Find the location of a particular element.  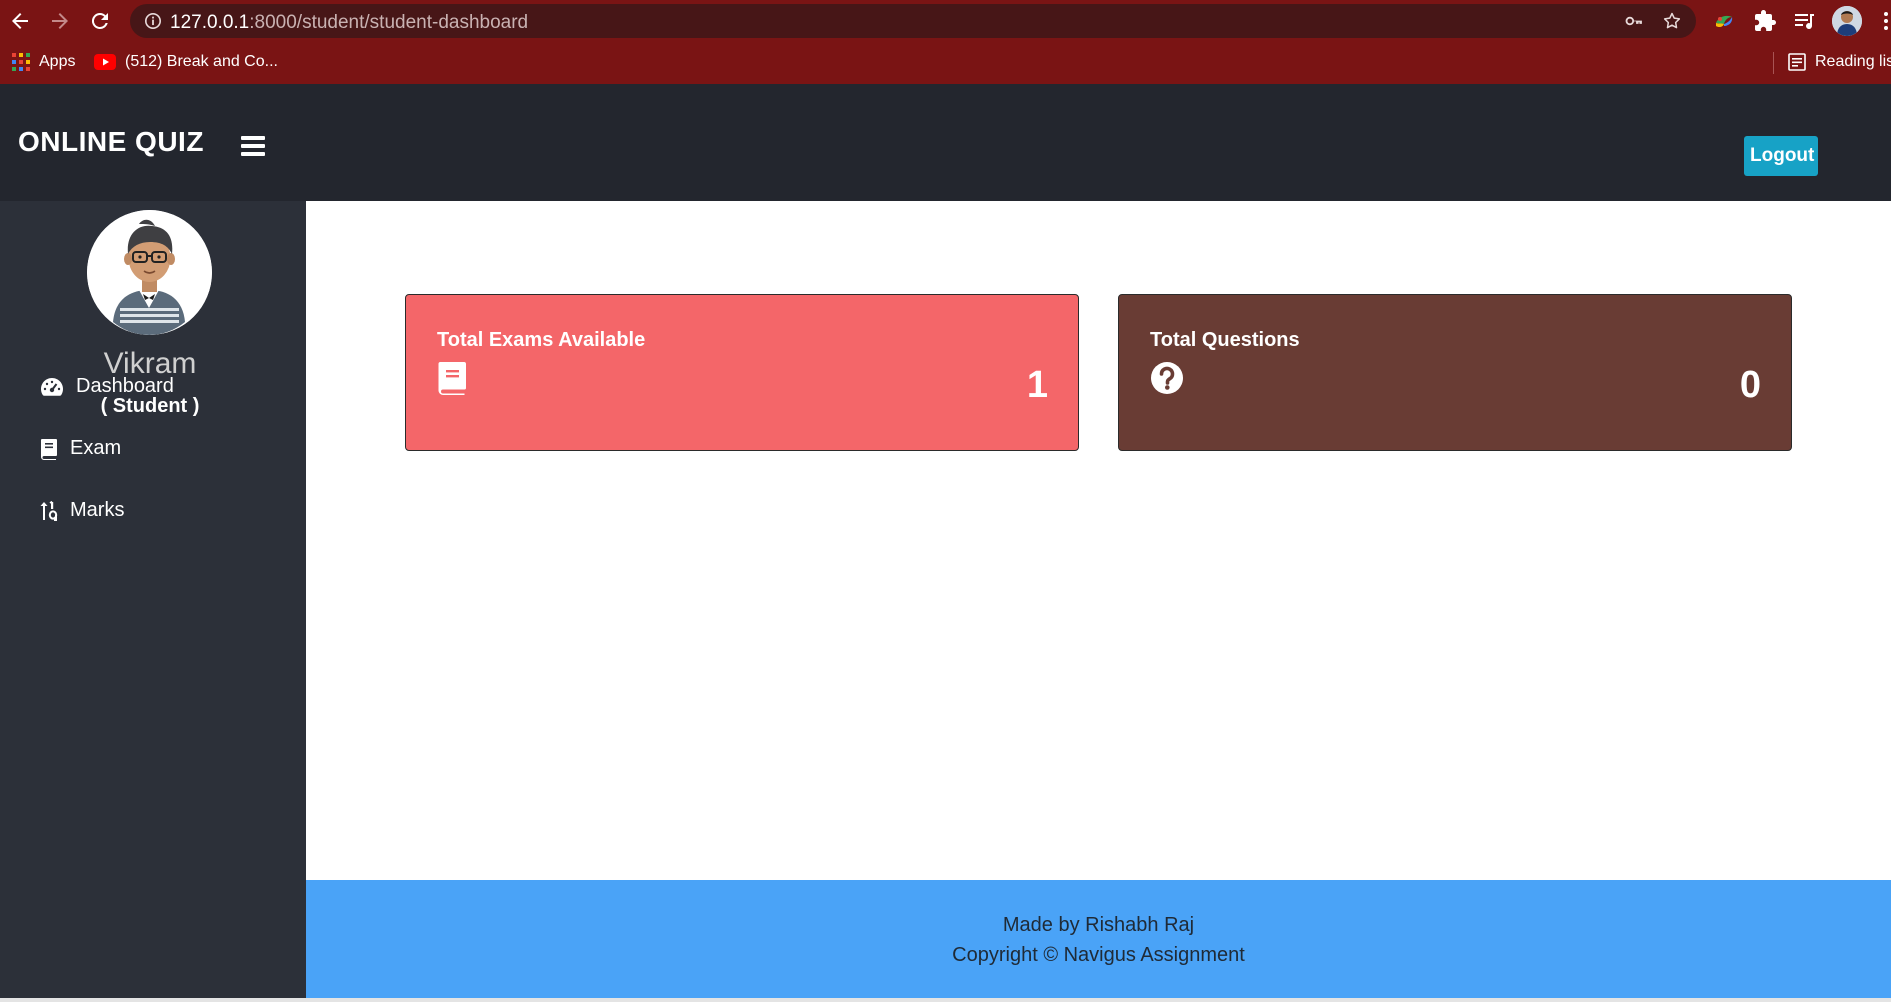

total-questions-card: Total Questions 0 is located at coordinates (1455, 372).